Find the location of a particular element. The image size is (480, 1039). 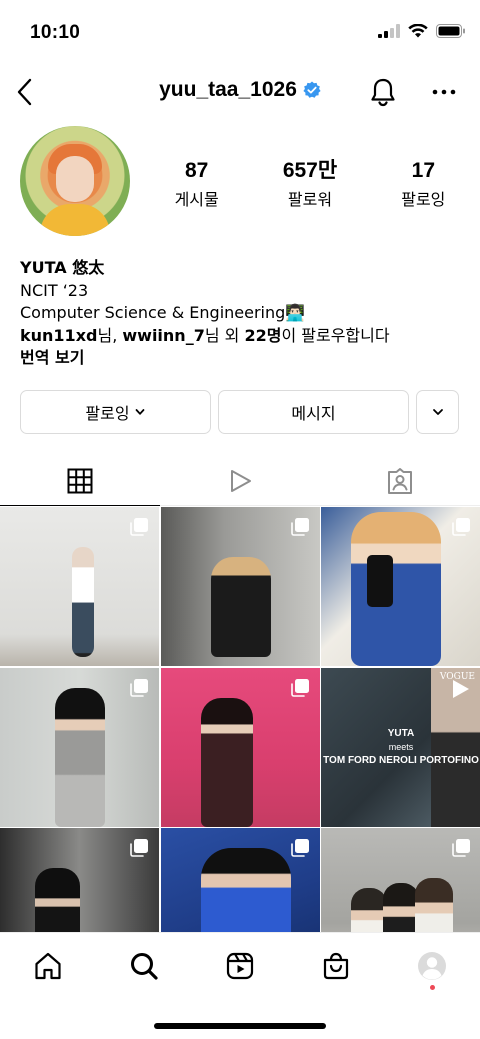

home-icon is located at coordinates (48, 965).